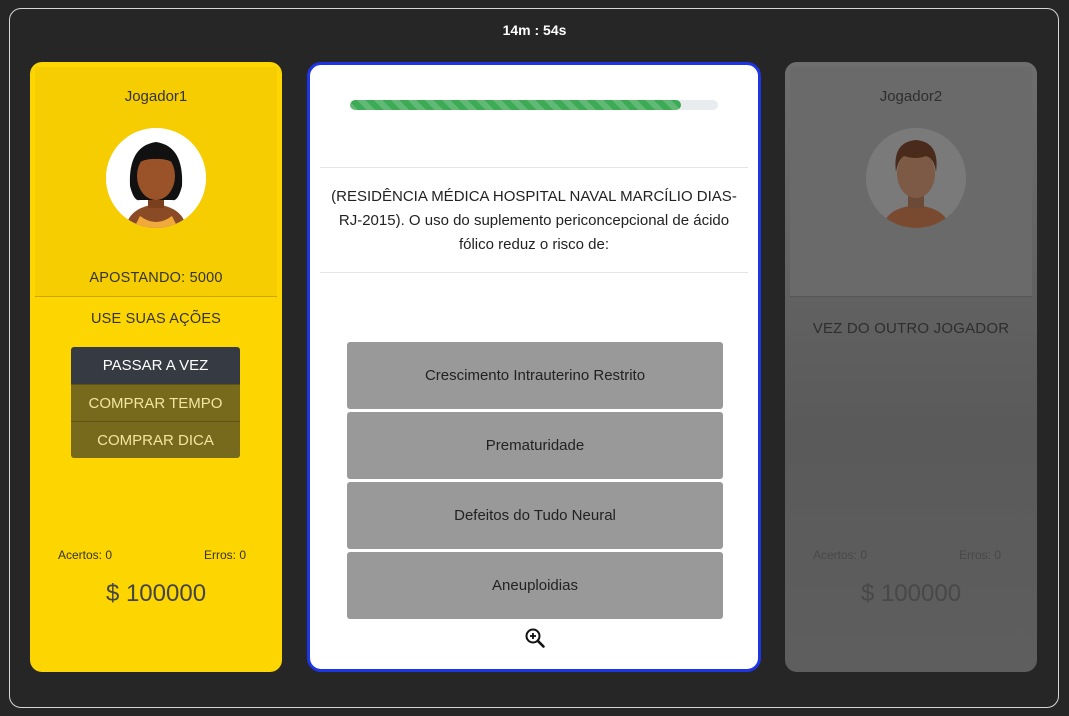  Describe the element at coordinates (156, 319) in the screenshot. I see `player1-actions-title: USE SUAS AÇÕES` at that location.